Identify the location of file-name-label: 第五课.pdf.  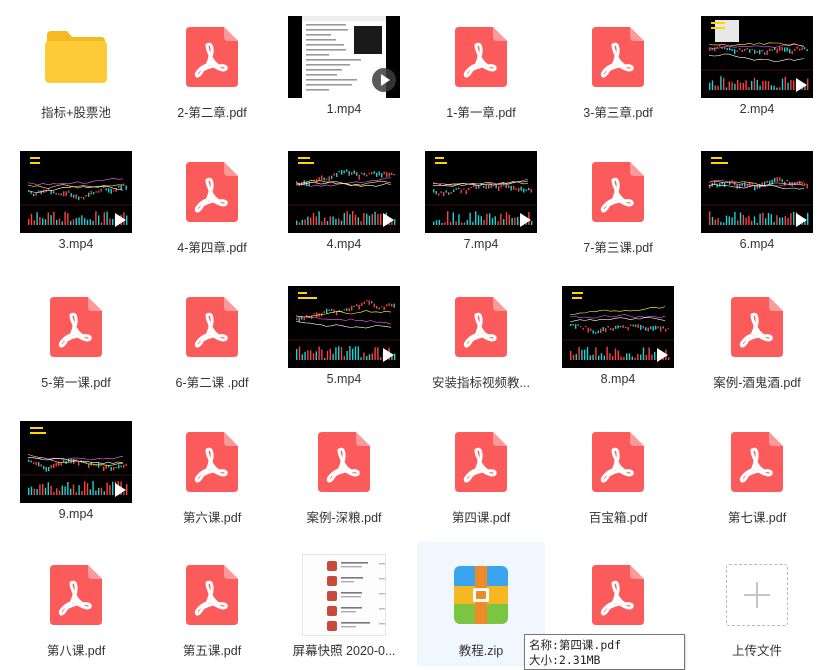
(212, 651).